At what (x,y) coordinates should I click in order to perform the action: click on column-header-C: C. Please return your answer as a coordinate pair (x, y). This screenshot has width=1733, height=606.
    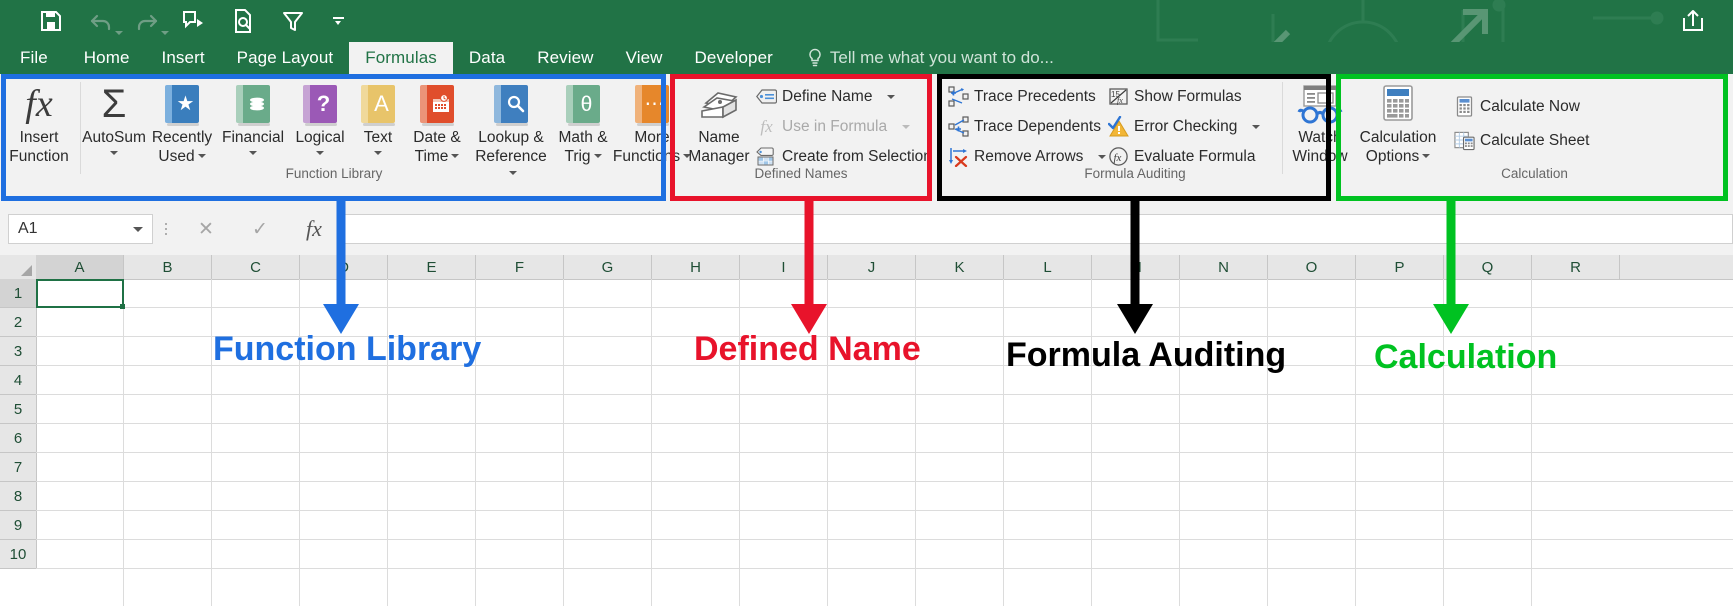
    Looking at the image, I should click on (256, 267).